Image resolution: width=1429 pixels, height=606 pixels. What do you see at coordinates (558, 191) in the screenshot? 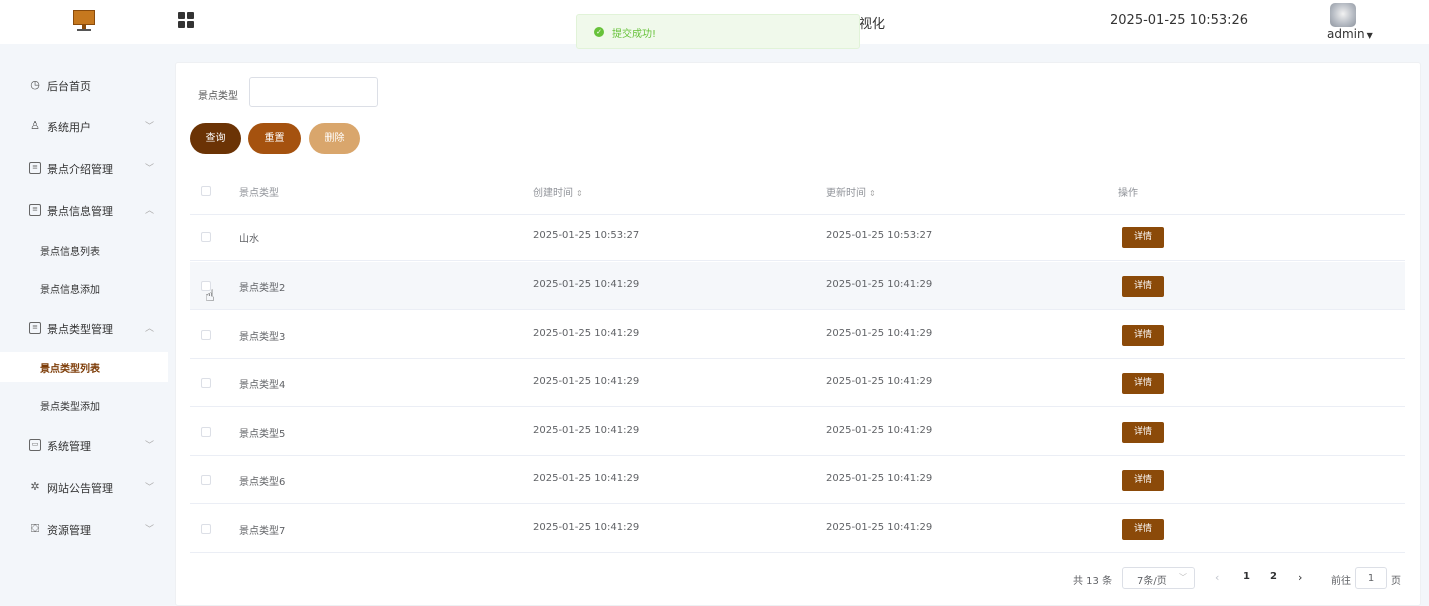
I see `column-header-created: 创建时间 ⇕` at bounding box center [558, 191].